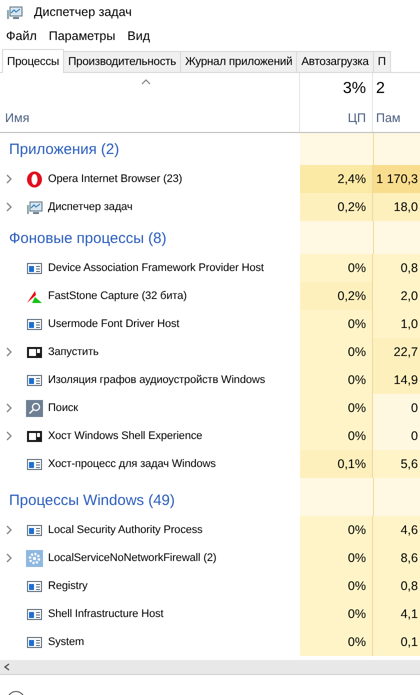  I want to click on column-total: 3%, so click(354, 89).